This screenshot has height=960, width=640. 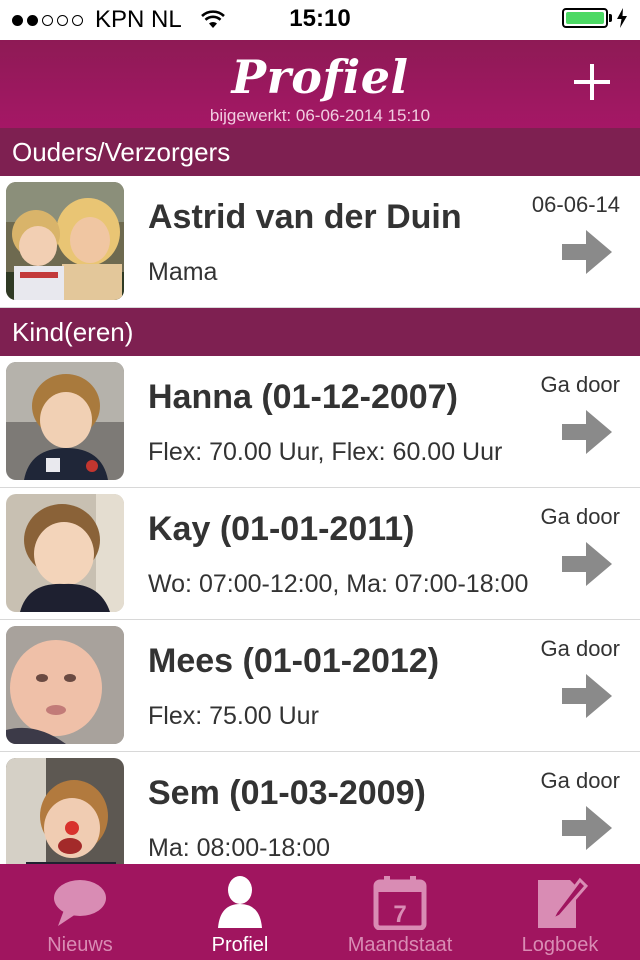 What do you see at coordinates (303, 397) in the screenshot?
I see `row-name: Hanna (01-12-2007)` at bounding box center [303, 397].